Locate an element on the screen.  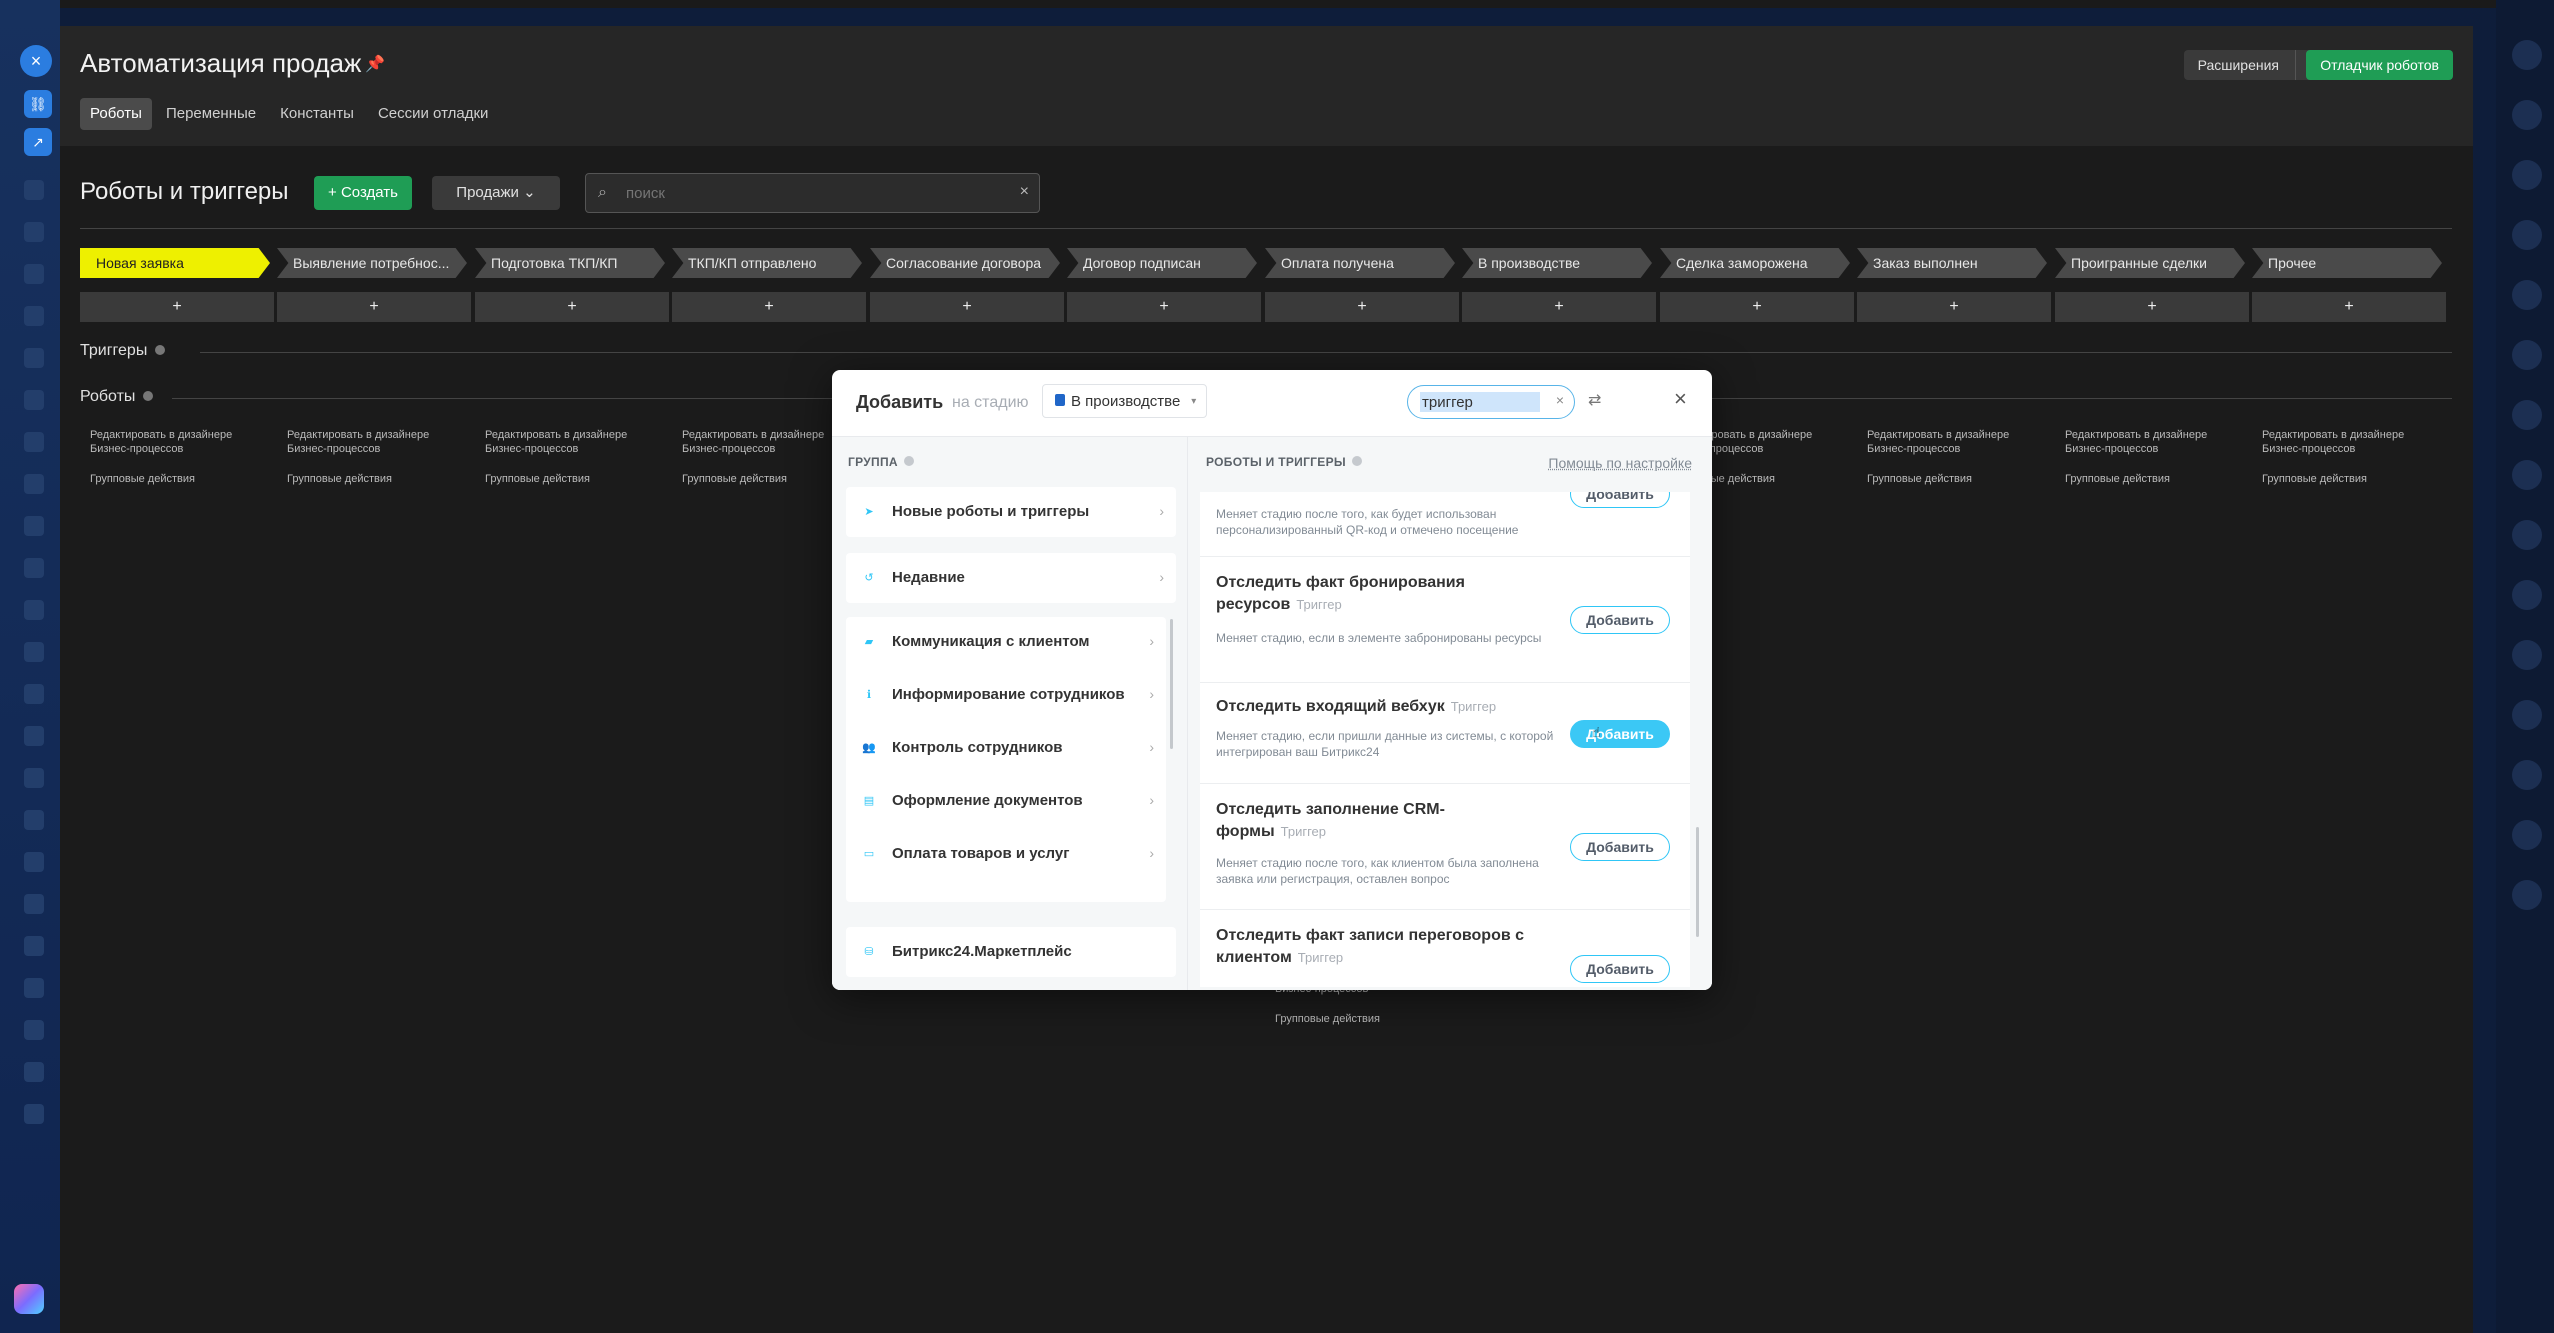
stage-column-header: Договор подписан is located at coordinates (1162, 263).